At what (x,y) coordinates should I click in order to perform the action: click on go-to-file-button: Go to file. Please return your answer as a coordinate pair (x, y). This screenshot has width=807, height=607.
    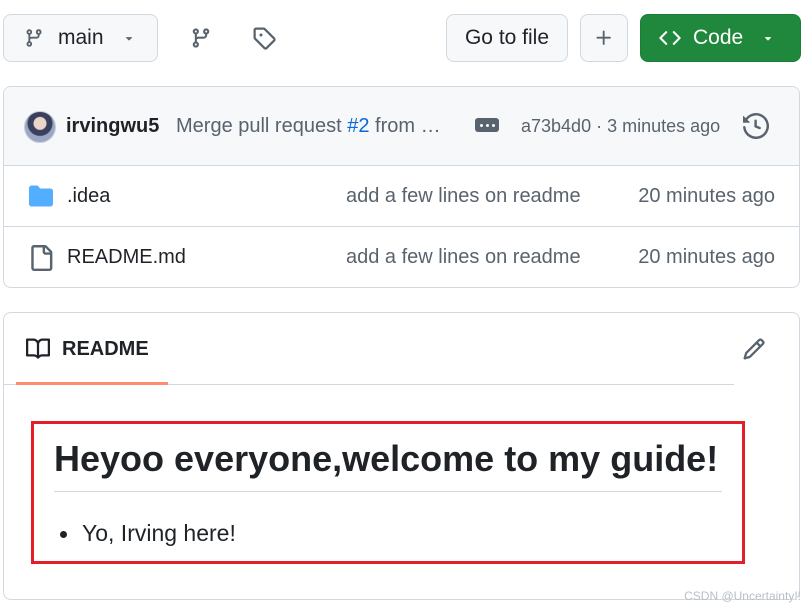
    Looking at the image, I should click on (507, 38).